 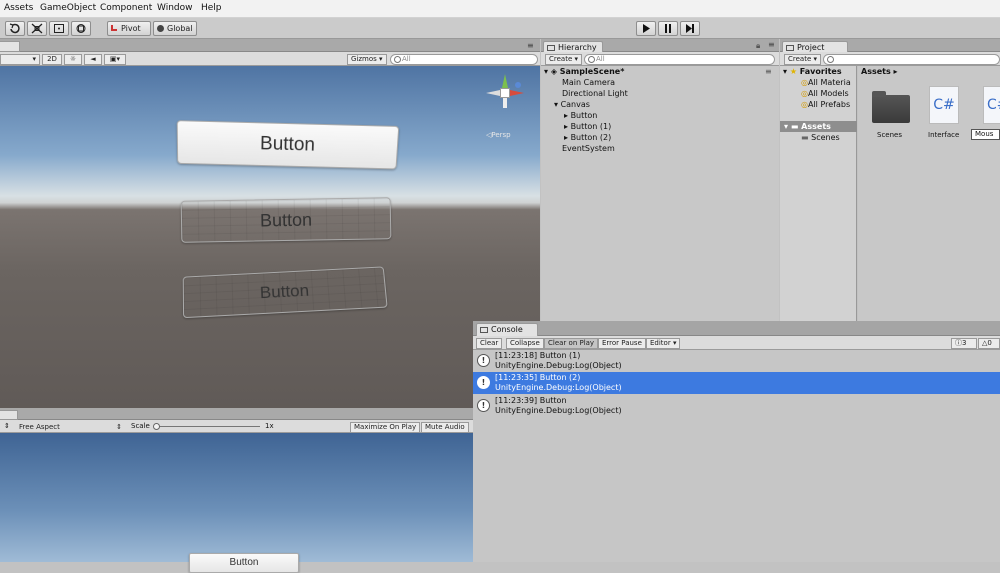 I want to click on favorite-all-materials: ◎All Materia, so click(x=826, y=82).